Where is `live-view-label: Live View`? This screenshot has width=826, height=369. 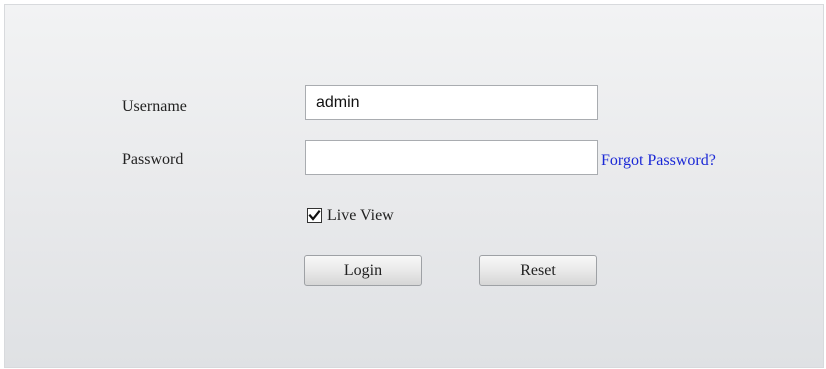
live-view-label: Live View is located at coordinates (360, 215).